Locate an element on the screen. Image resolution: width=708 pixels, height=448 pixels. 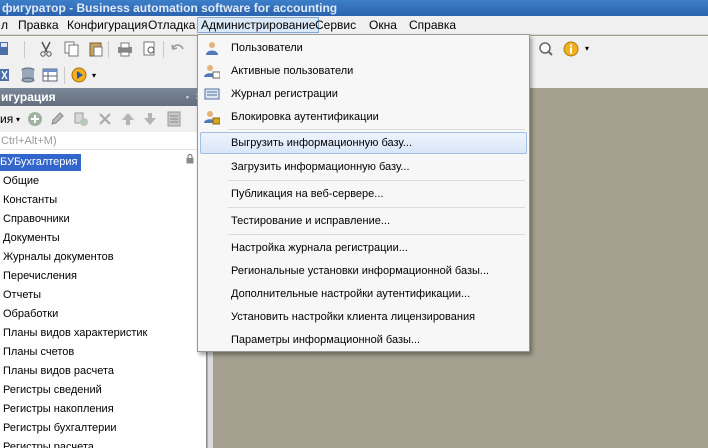
search-input: Ctrl+Alt+M) is located at coordinates (103, 141).